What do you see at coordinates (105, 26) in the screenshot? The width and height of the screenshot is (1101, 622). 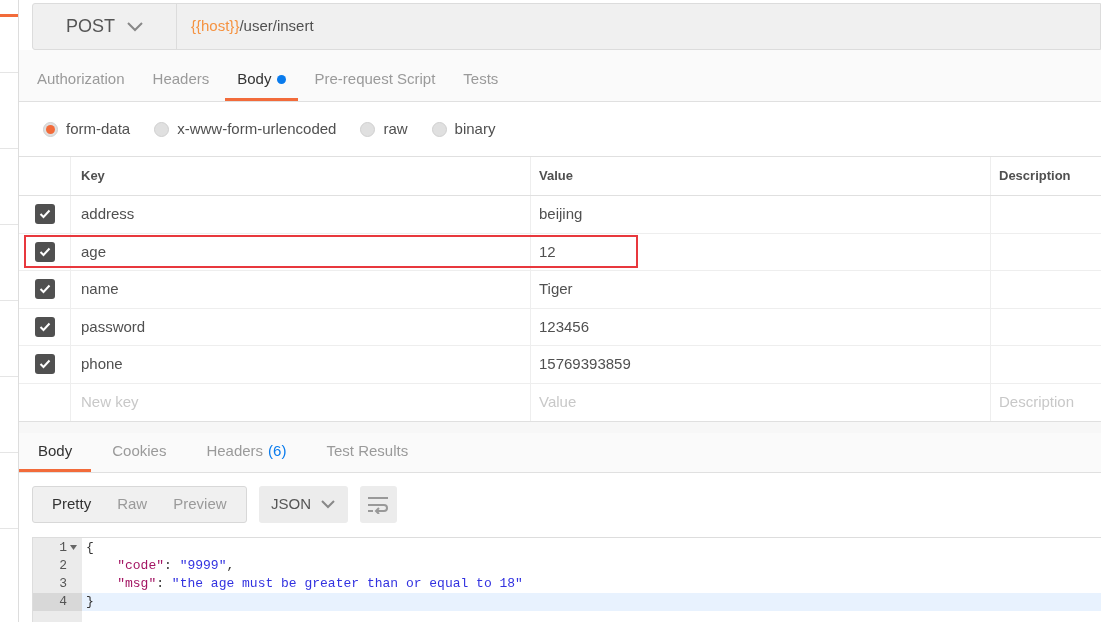 I see `method-dropdown: POST` at bounding box center [105, 26].